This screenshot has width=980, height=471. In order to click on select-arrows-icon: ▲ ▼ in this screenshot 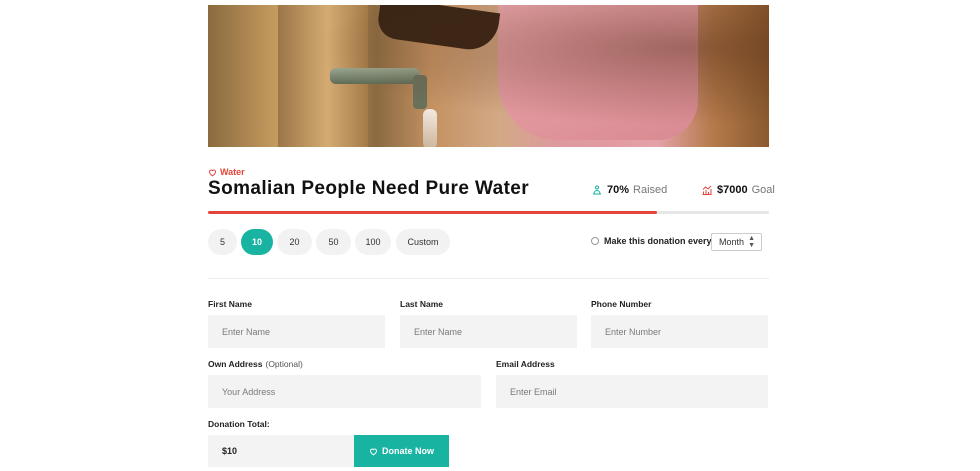, I will do `click(751, 242)`.